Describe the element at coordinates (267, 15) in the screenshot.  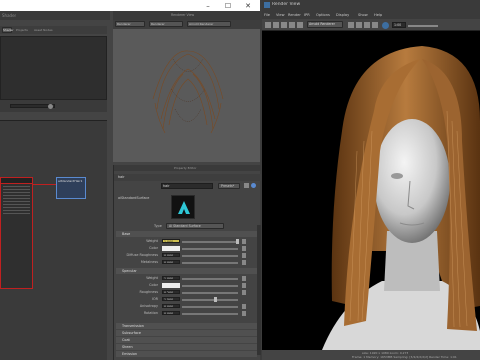
I see `menu-file: File` at that location.